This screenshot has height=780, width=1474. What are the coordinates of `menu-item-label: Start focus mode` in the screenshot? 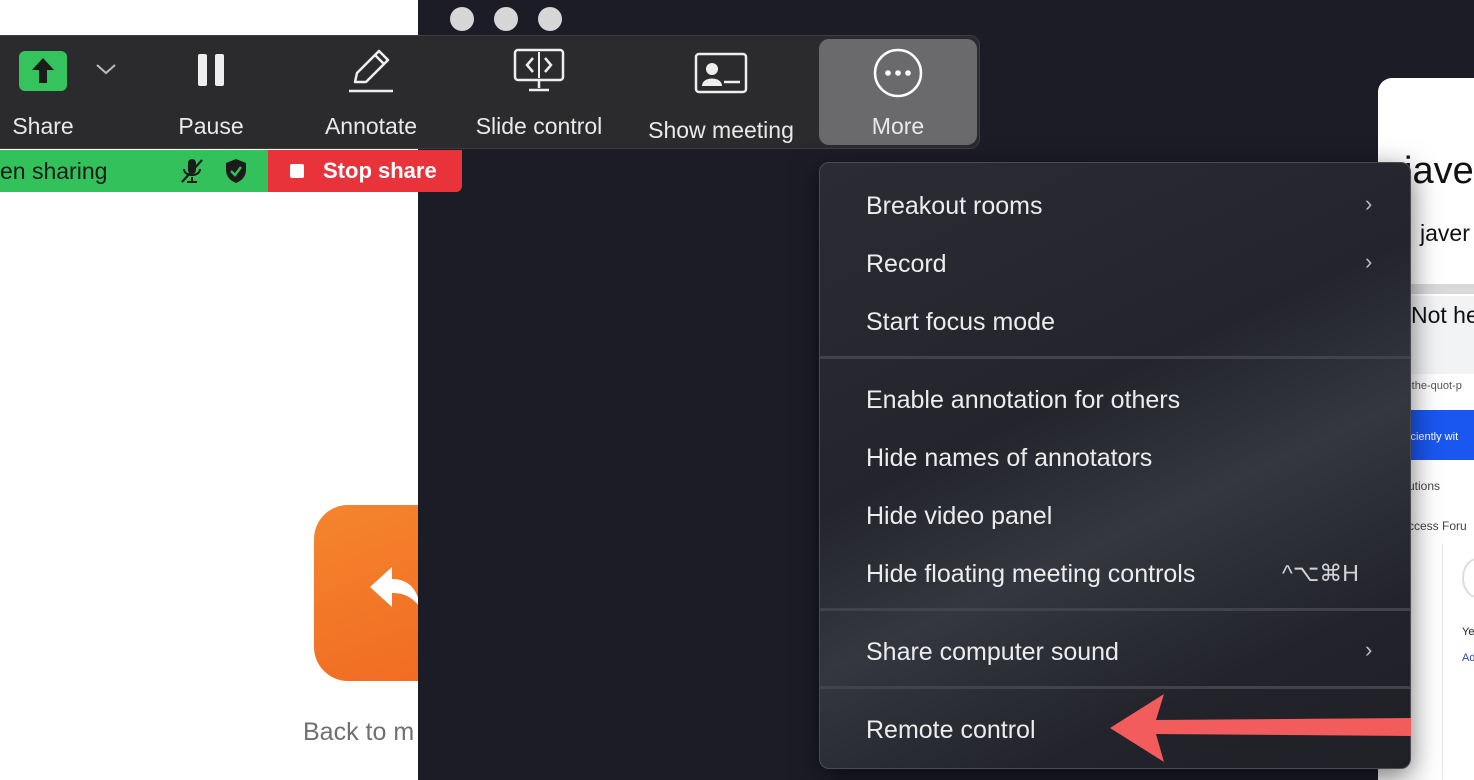 It's located at (960, 322).